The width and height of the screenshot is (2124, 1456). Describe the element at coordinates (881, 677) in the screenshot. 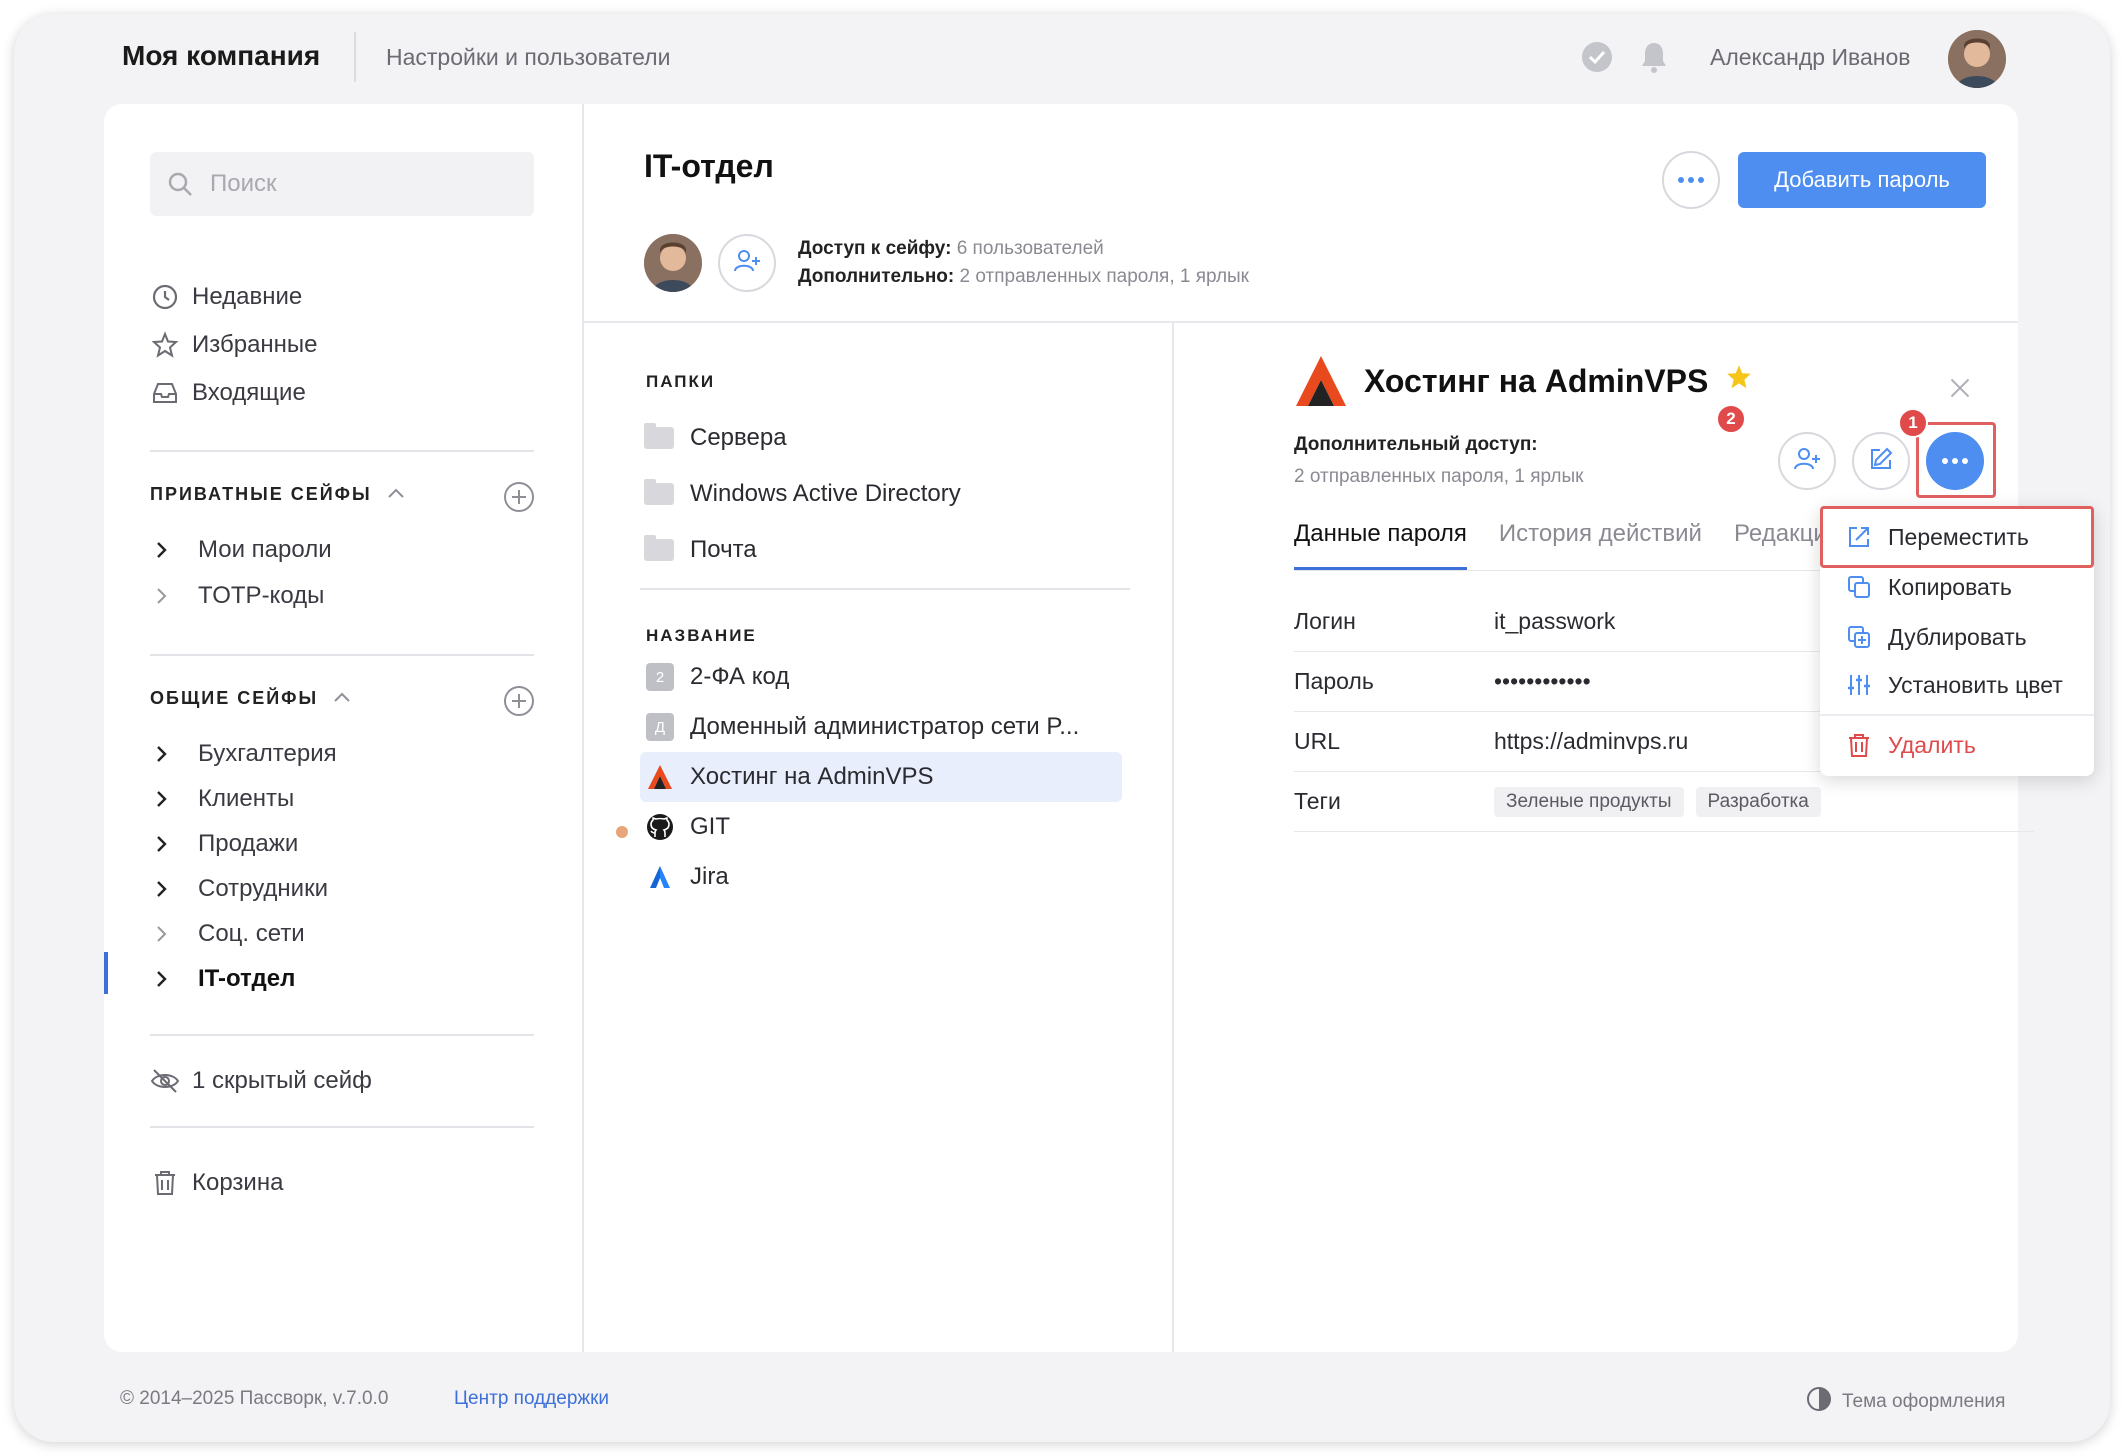

I see `password-item: 2 2-ФА код` at that location.